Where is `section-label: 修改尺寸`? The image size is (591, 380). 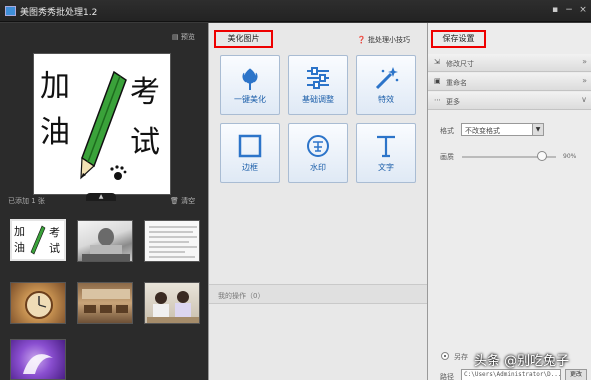
section-label: 修改尺寸 is located at coordinates (460, 64).